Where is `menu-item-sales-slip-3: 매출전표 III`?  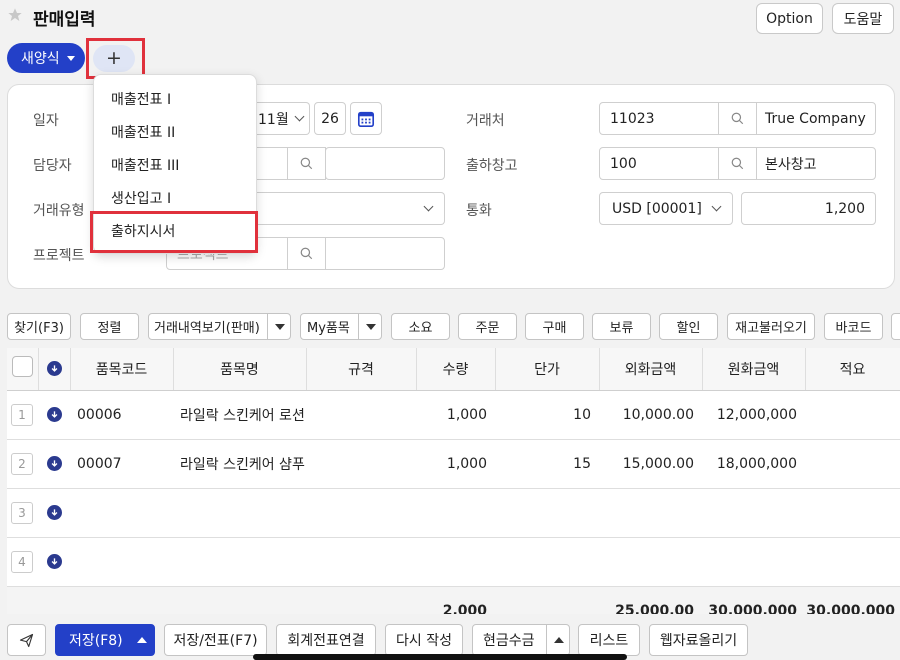
menu-item-sales-slip-3: 매출전표 III is located at coordinates (176, 164).